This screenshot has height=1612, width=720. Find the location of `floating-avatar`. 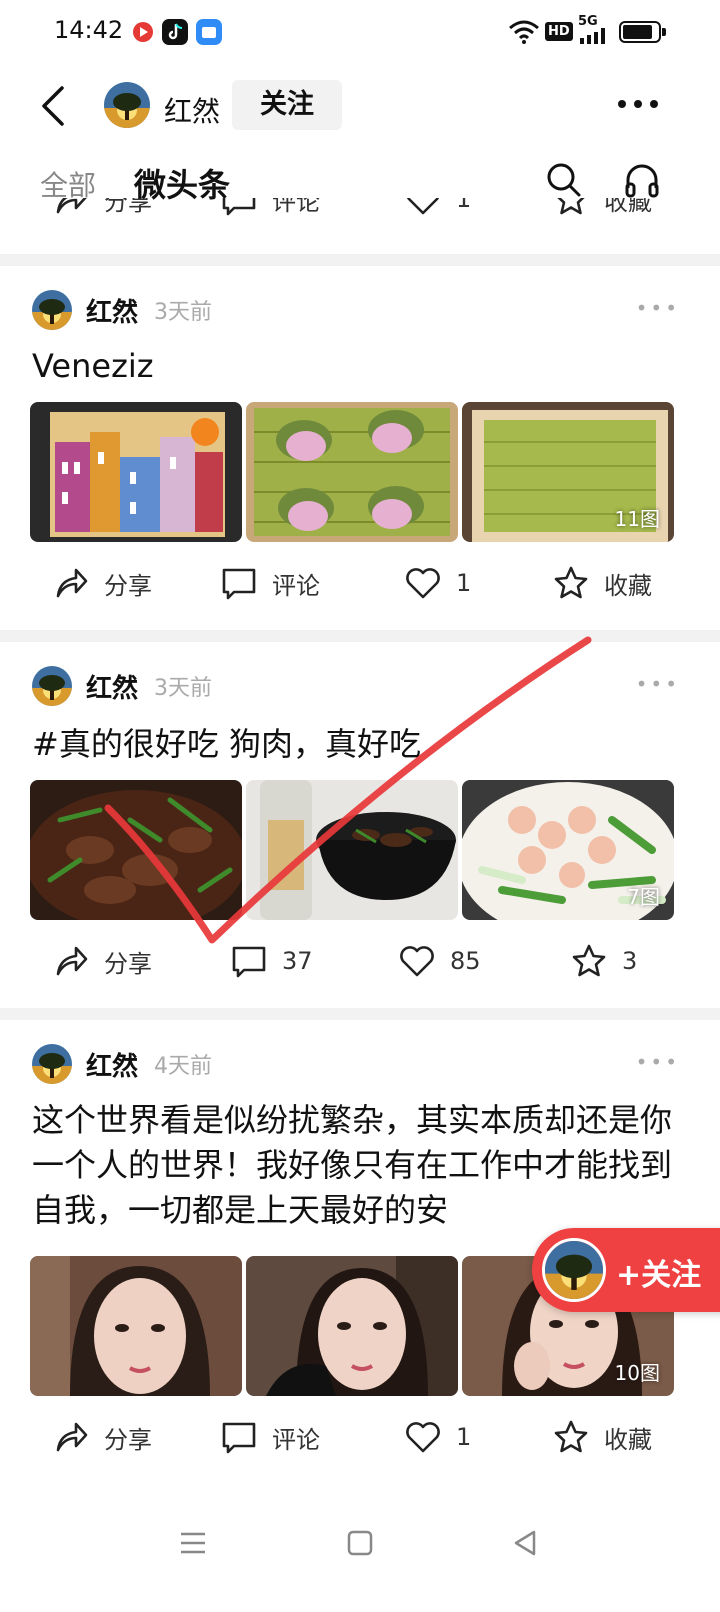

floating-avatar is located at coordinates (574, 1270).